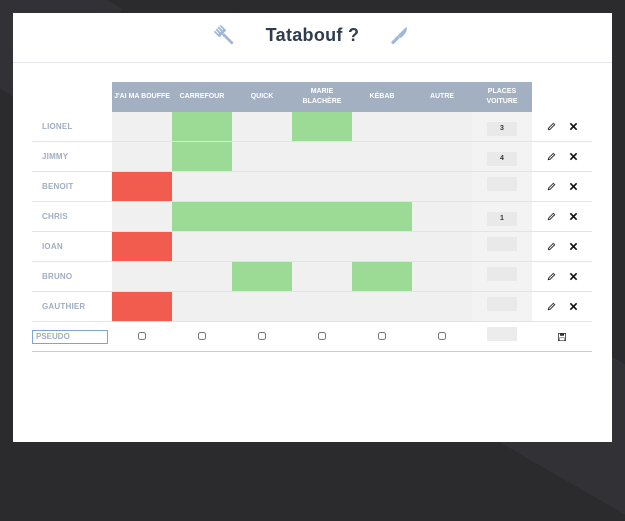  Describe the element at coordinates (562, 97) in the screenshot. I see `header-actions-blank` at that location.